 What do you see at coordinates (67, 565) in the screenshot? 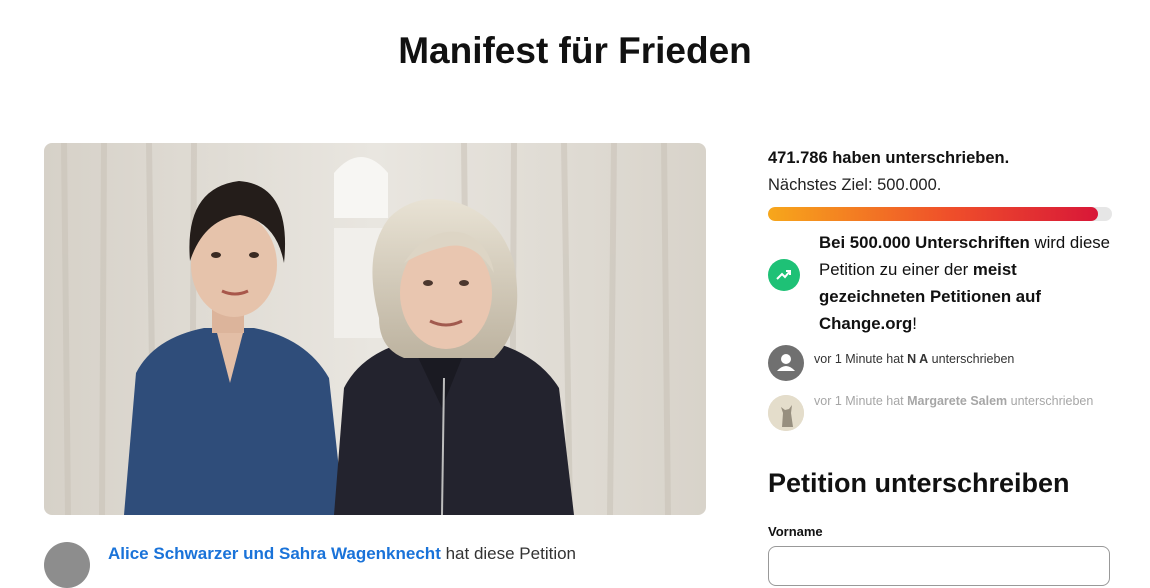
I see `creator-avatar` at bounding box center [67, 565].